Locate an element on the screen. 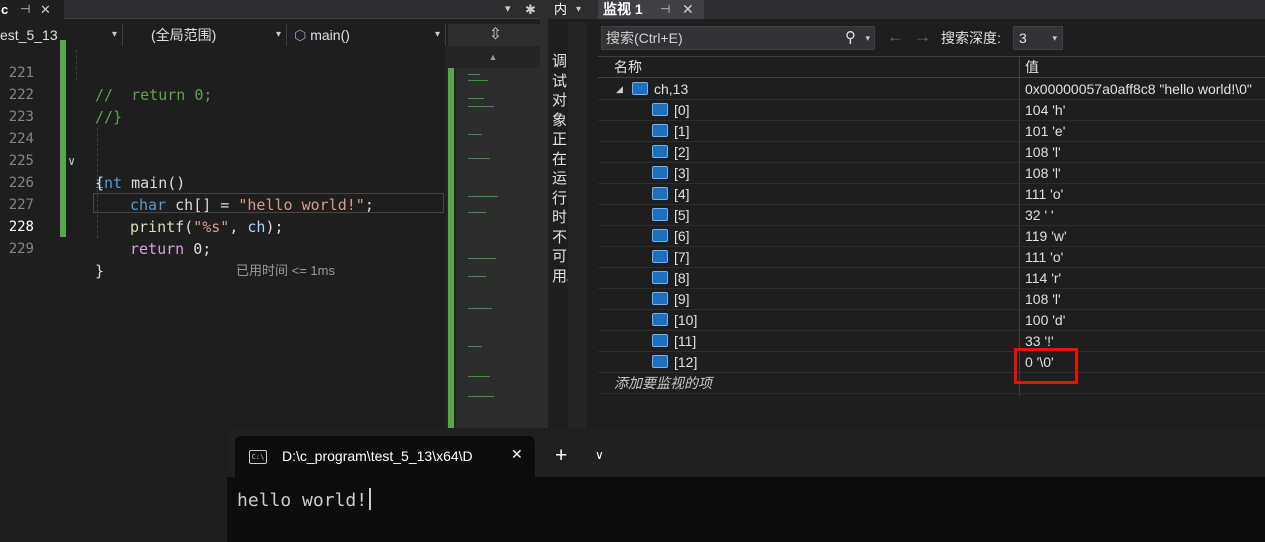  watch-item-value: 100 'd' is located at coordinates (1045, 320).